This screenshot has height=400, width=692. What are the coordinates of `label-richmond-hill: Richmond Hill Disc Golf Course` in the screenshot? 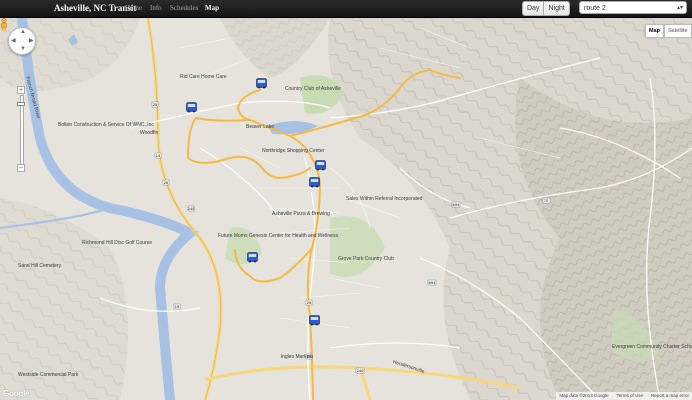 It's located at (117, 243).